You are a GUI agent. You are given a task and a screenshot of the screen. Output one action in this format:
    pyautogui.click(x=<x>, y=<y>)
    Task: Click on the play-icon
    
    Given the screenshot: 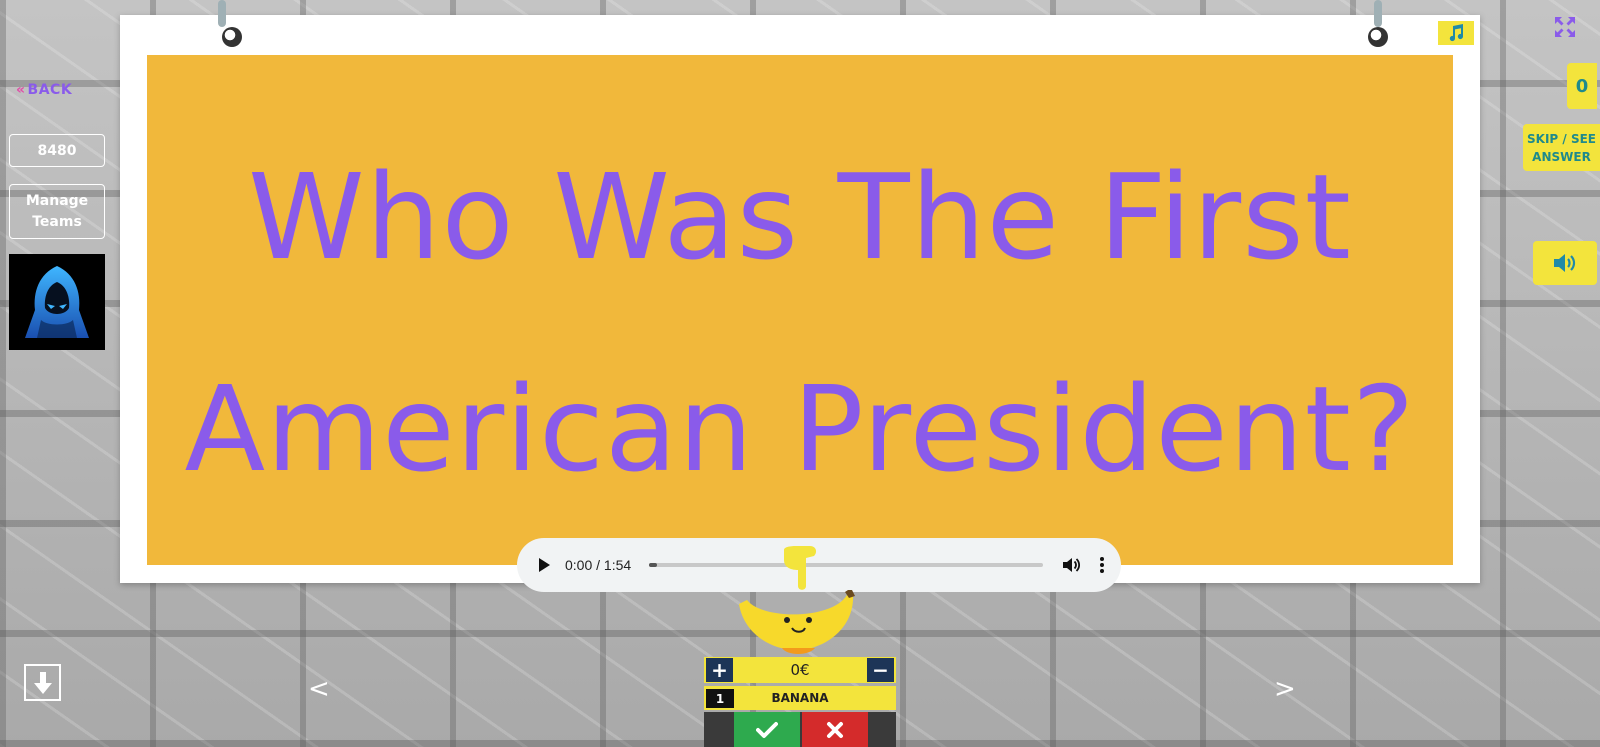 What is the action you would take?
    pyautogui.click(x=544, y=565)
    